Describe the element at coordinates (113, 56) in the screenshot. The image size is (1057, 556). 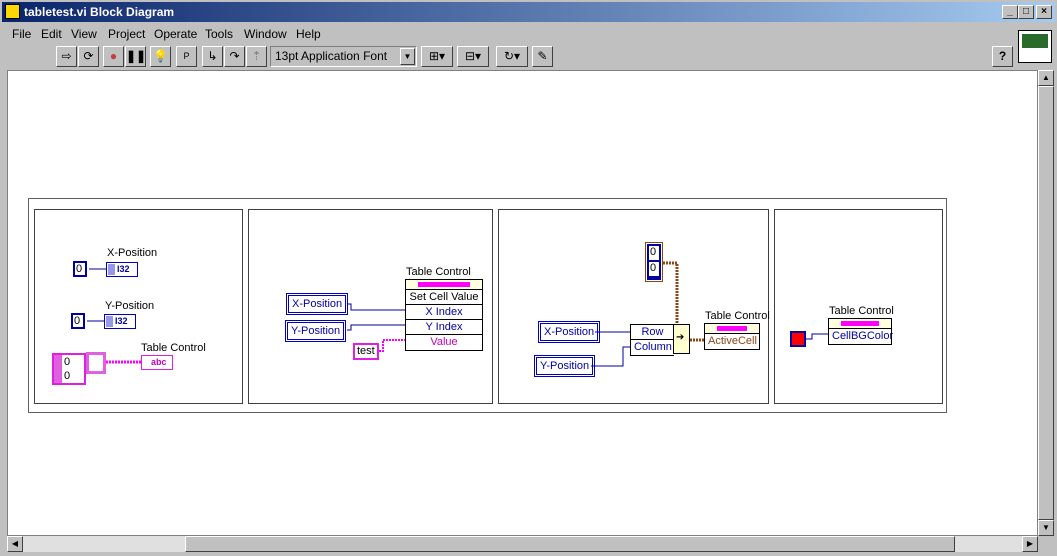
I see `abort-icon: ●` at that location.